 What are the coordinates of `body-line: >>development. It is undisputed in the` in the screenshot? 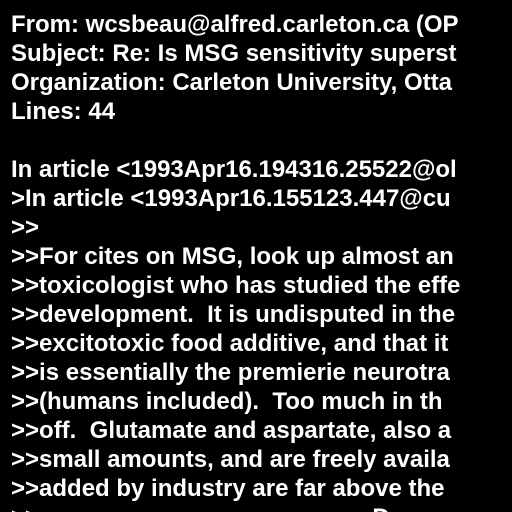 It's located at (233, 314).